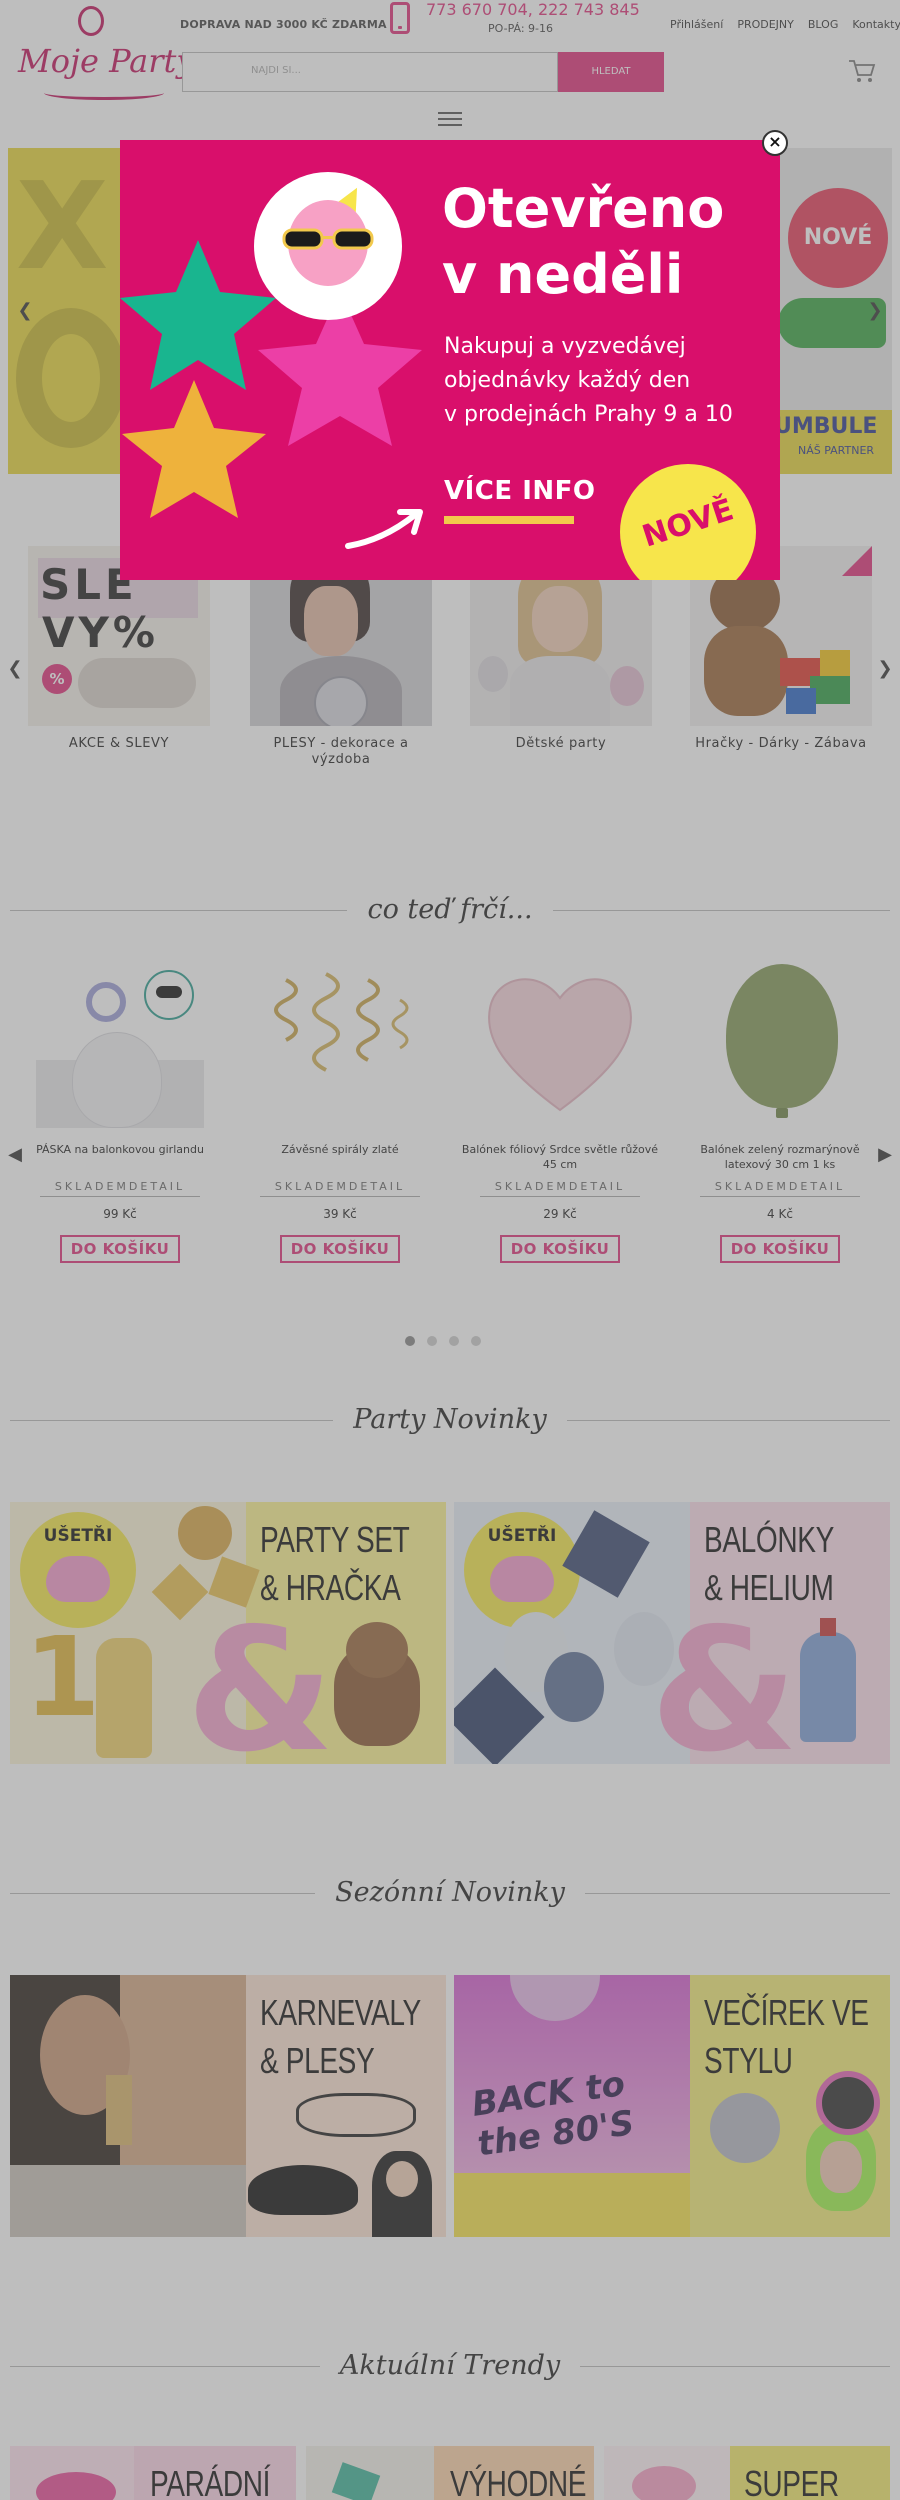  I want to click on party-face-illustration, so click(328, 246).